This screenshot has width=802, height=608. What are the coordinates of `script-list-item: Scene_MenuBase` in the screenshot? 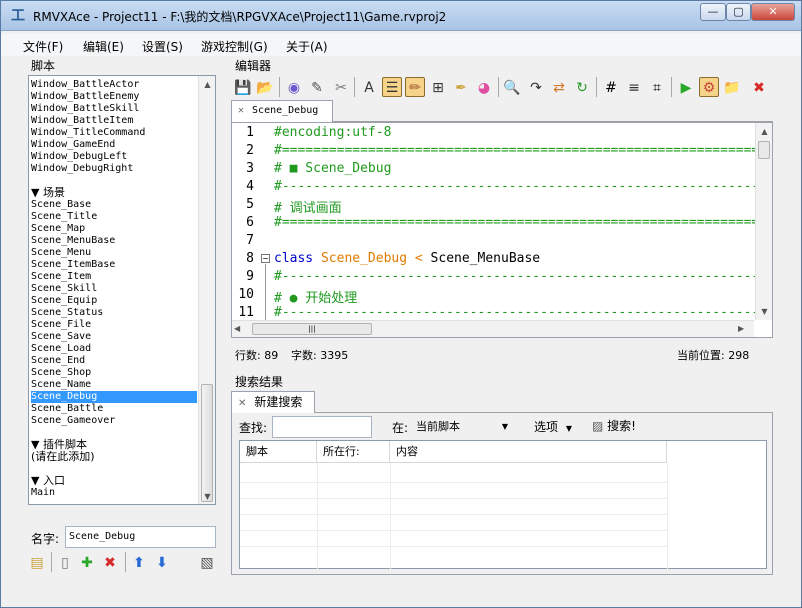 It's located at (73, 241).